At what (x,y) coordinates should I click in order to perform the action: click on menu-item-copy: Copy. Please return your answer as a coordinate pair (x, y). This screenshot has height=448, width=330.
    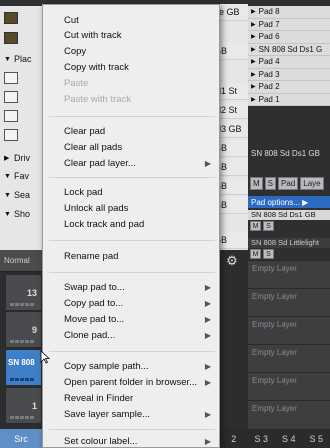
    Looking at the image, I should click on (131, 51).